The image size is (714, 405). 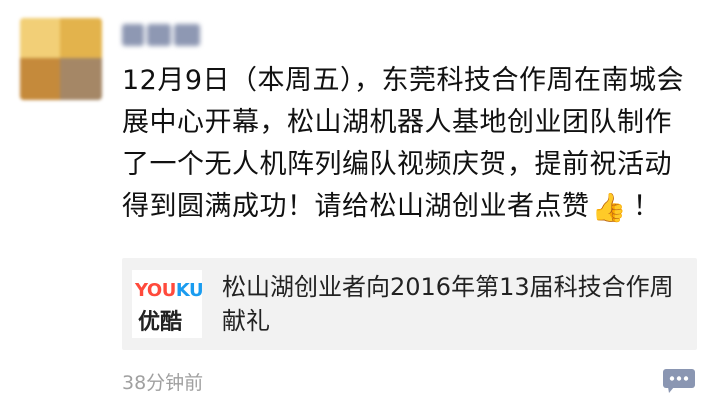 I want to click on comment-bubble-icon, so click(x=679, y=381).